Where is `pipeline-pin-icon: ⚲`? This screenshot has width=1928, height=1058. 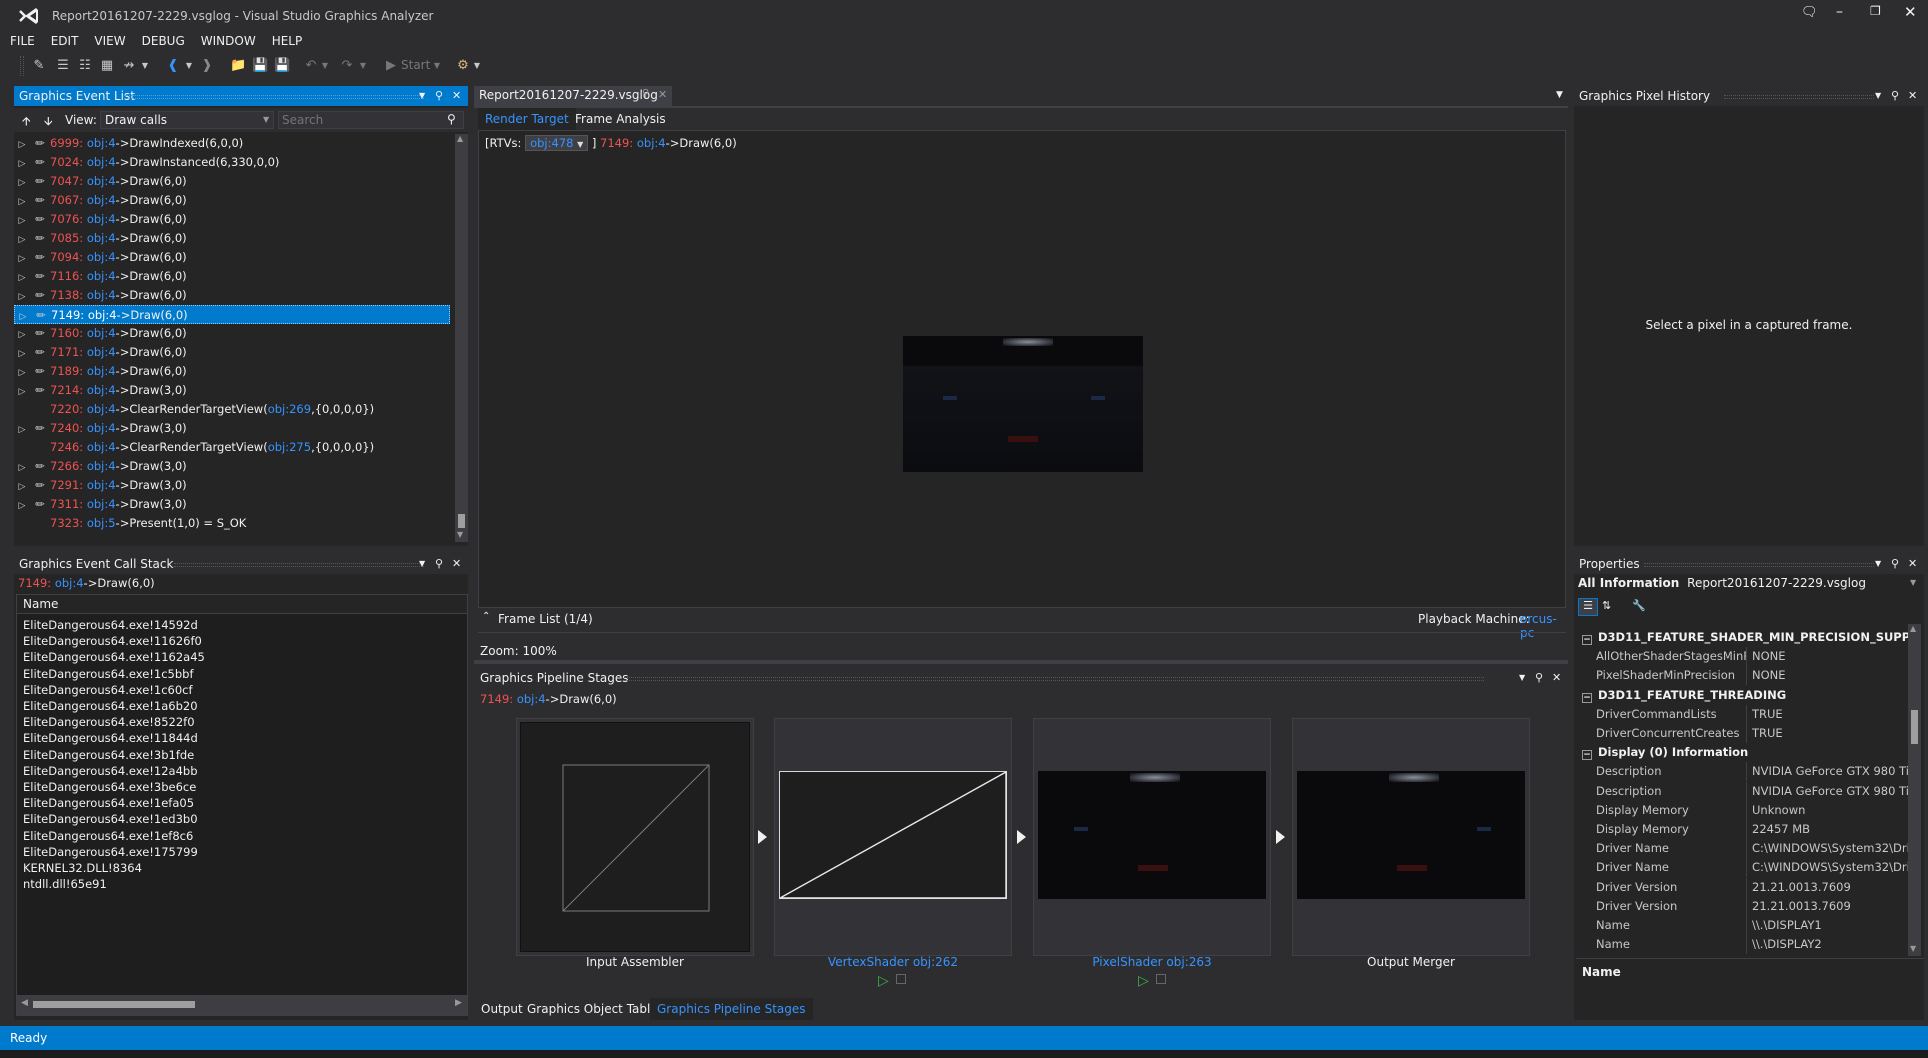
pipeline-pin-icon: ⚲ is located at coordinates (1539, 678).